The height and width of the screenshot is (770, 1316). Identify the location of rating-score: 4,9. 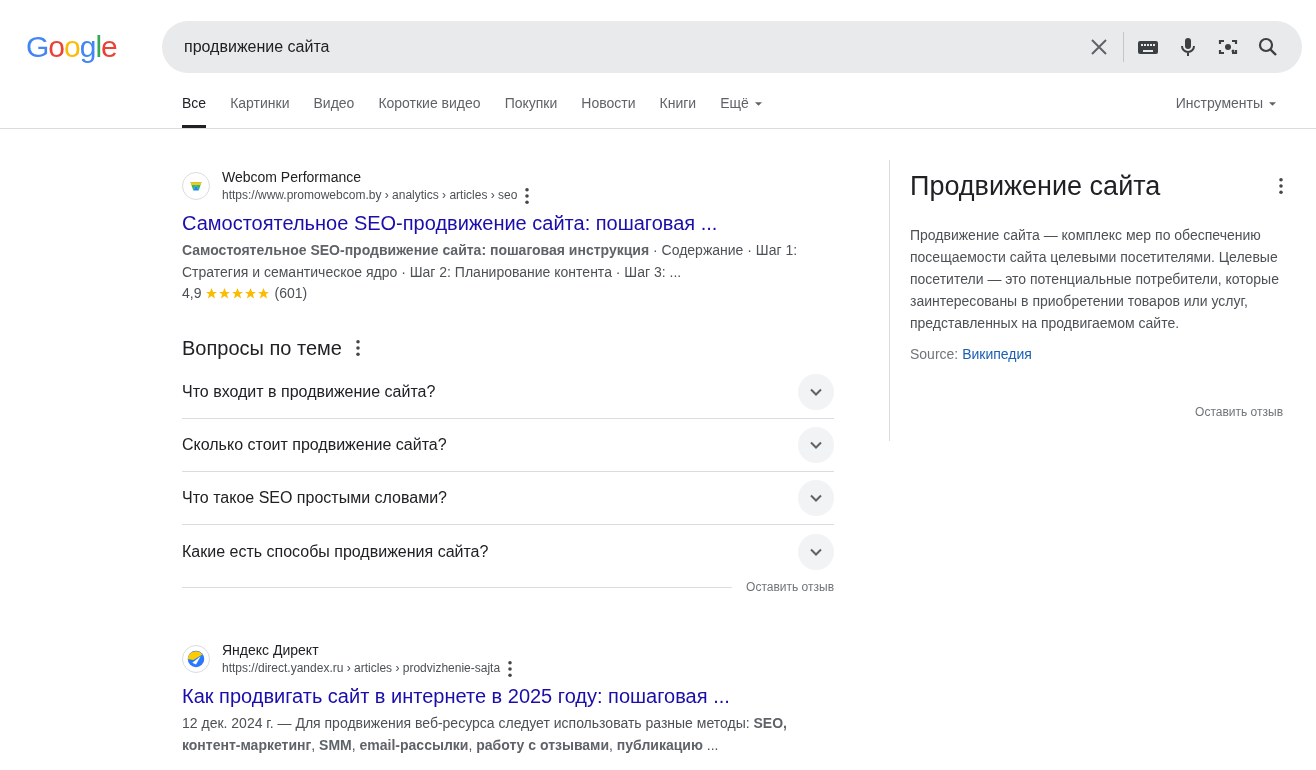
(192, 293).